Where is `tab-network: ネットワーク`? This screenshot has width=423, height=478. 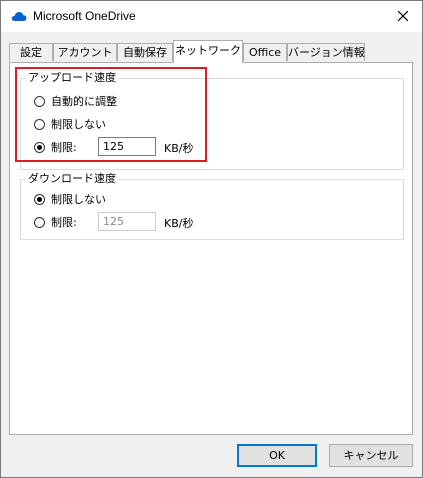
tab-network: ネットワーク is located at coordinates (208, 51).